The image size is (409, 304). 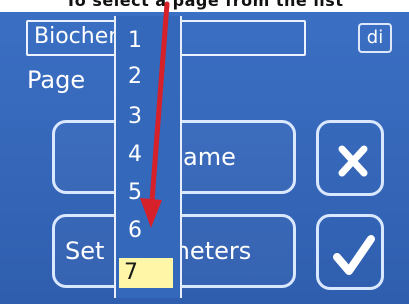 What do you see at coordinates (155, 114) in the screenshot?
I see `red-arrow-icon` at bounding box center [155, 114].